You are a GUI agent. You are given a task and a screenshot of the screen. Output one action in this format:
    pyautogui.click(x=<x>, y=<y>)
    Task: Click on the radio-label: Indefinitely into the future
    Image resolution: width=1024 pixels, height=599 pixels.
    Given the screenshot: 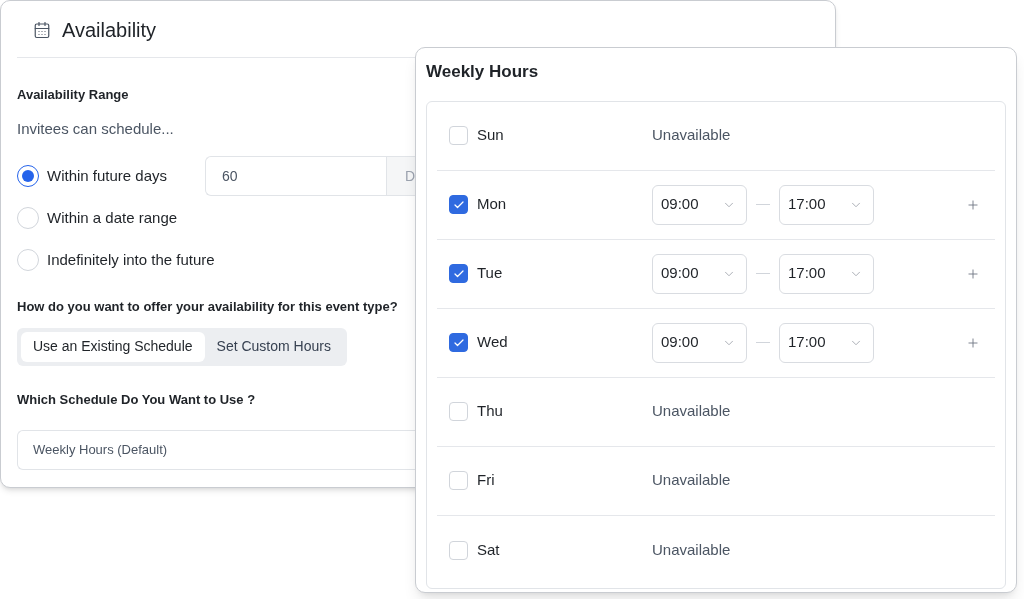 What is the action you would take?
    pyautogui.click(x=131, y=259)
    